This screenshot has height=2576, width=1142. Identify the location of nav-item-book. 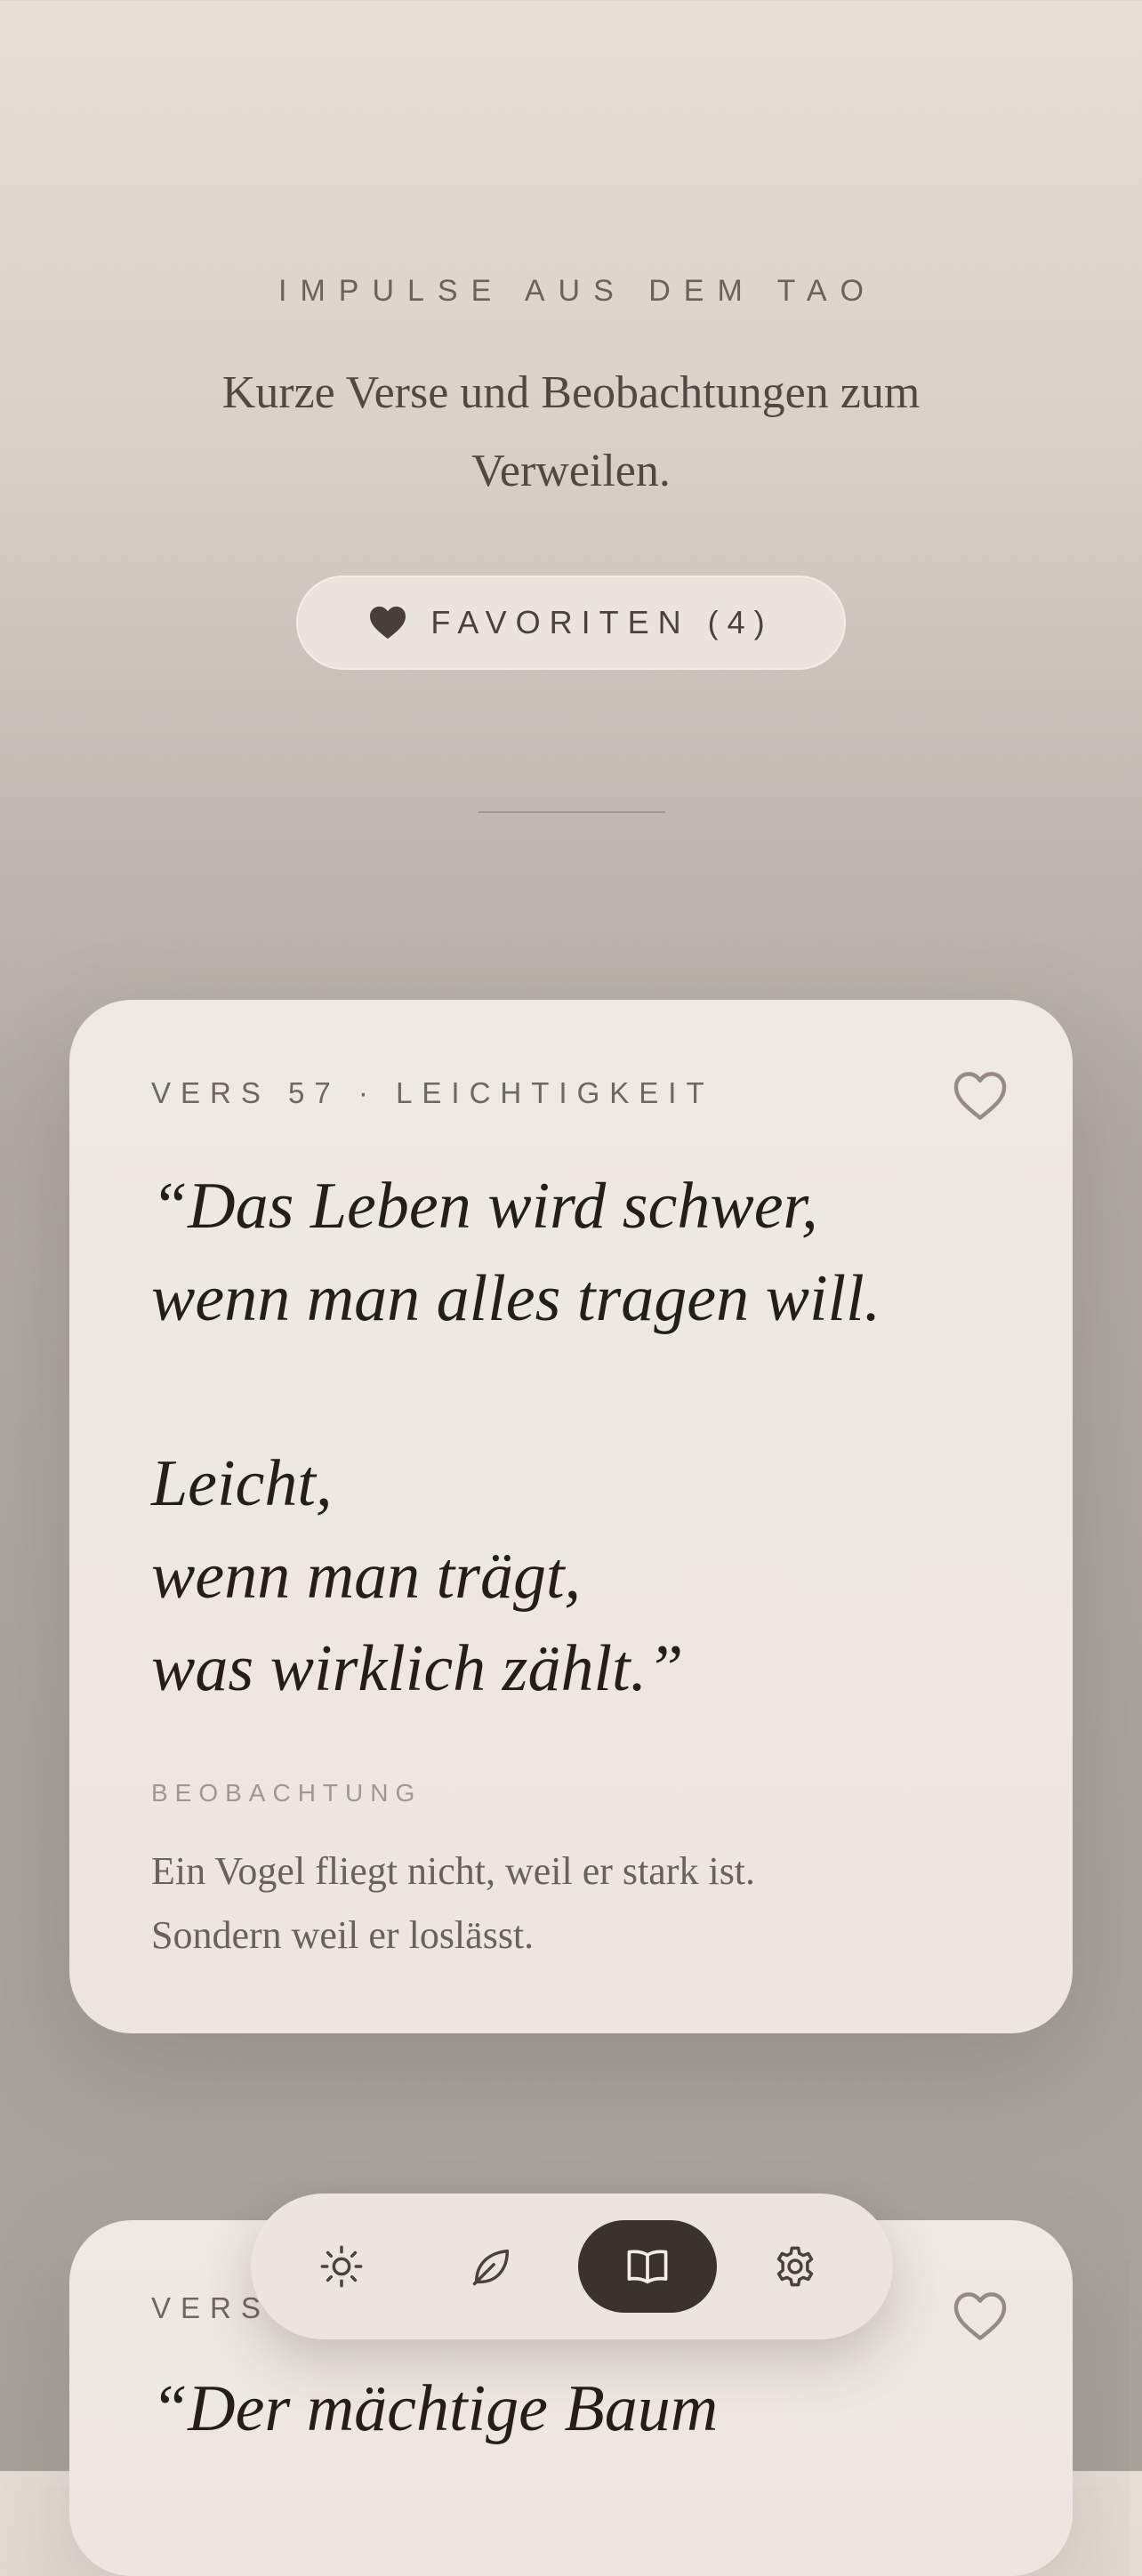
(647, 2266).